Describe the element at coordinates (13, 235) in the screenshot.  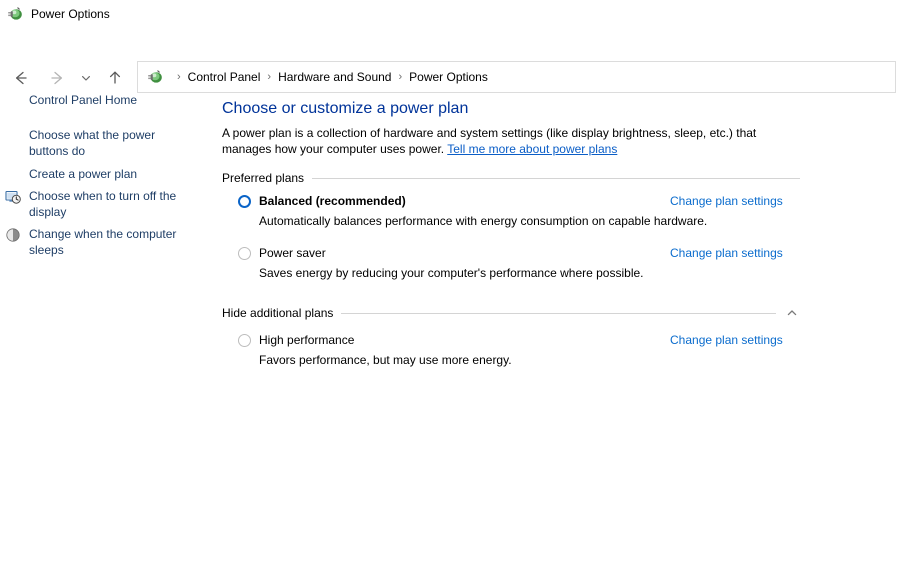
I see `sleep-moon-icon` at that location.